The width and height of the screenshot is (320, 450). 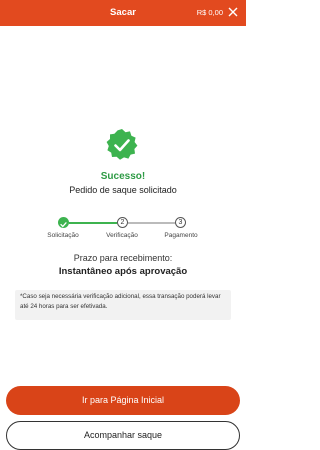 I want to click on track-withdrawal-button: Acompanhar saque, so click(x=123, y=435).